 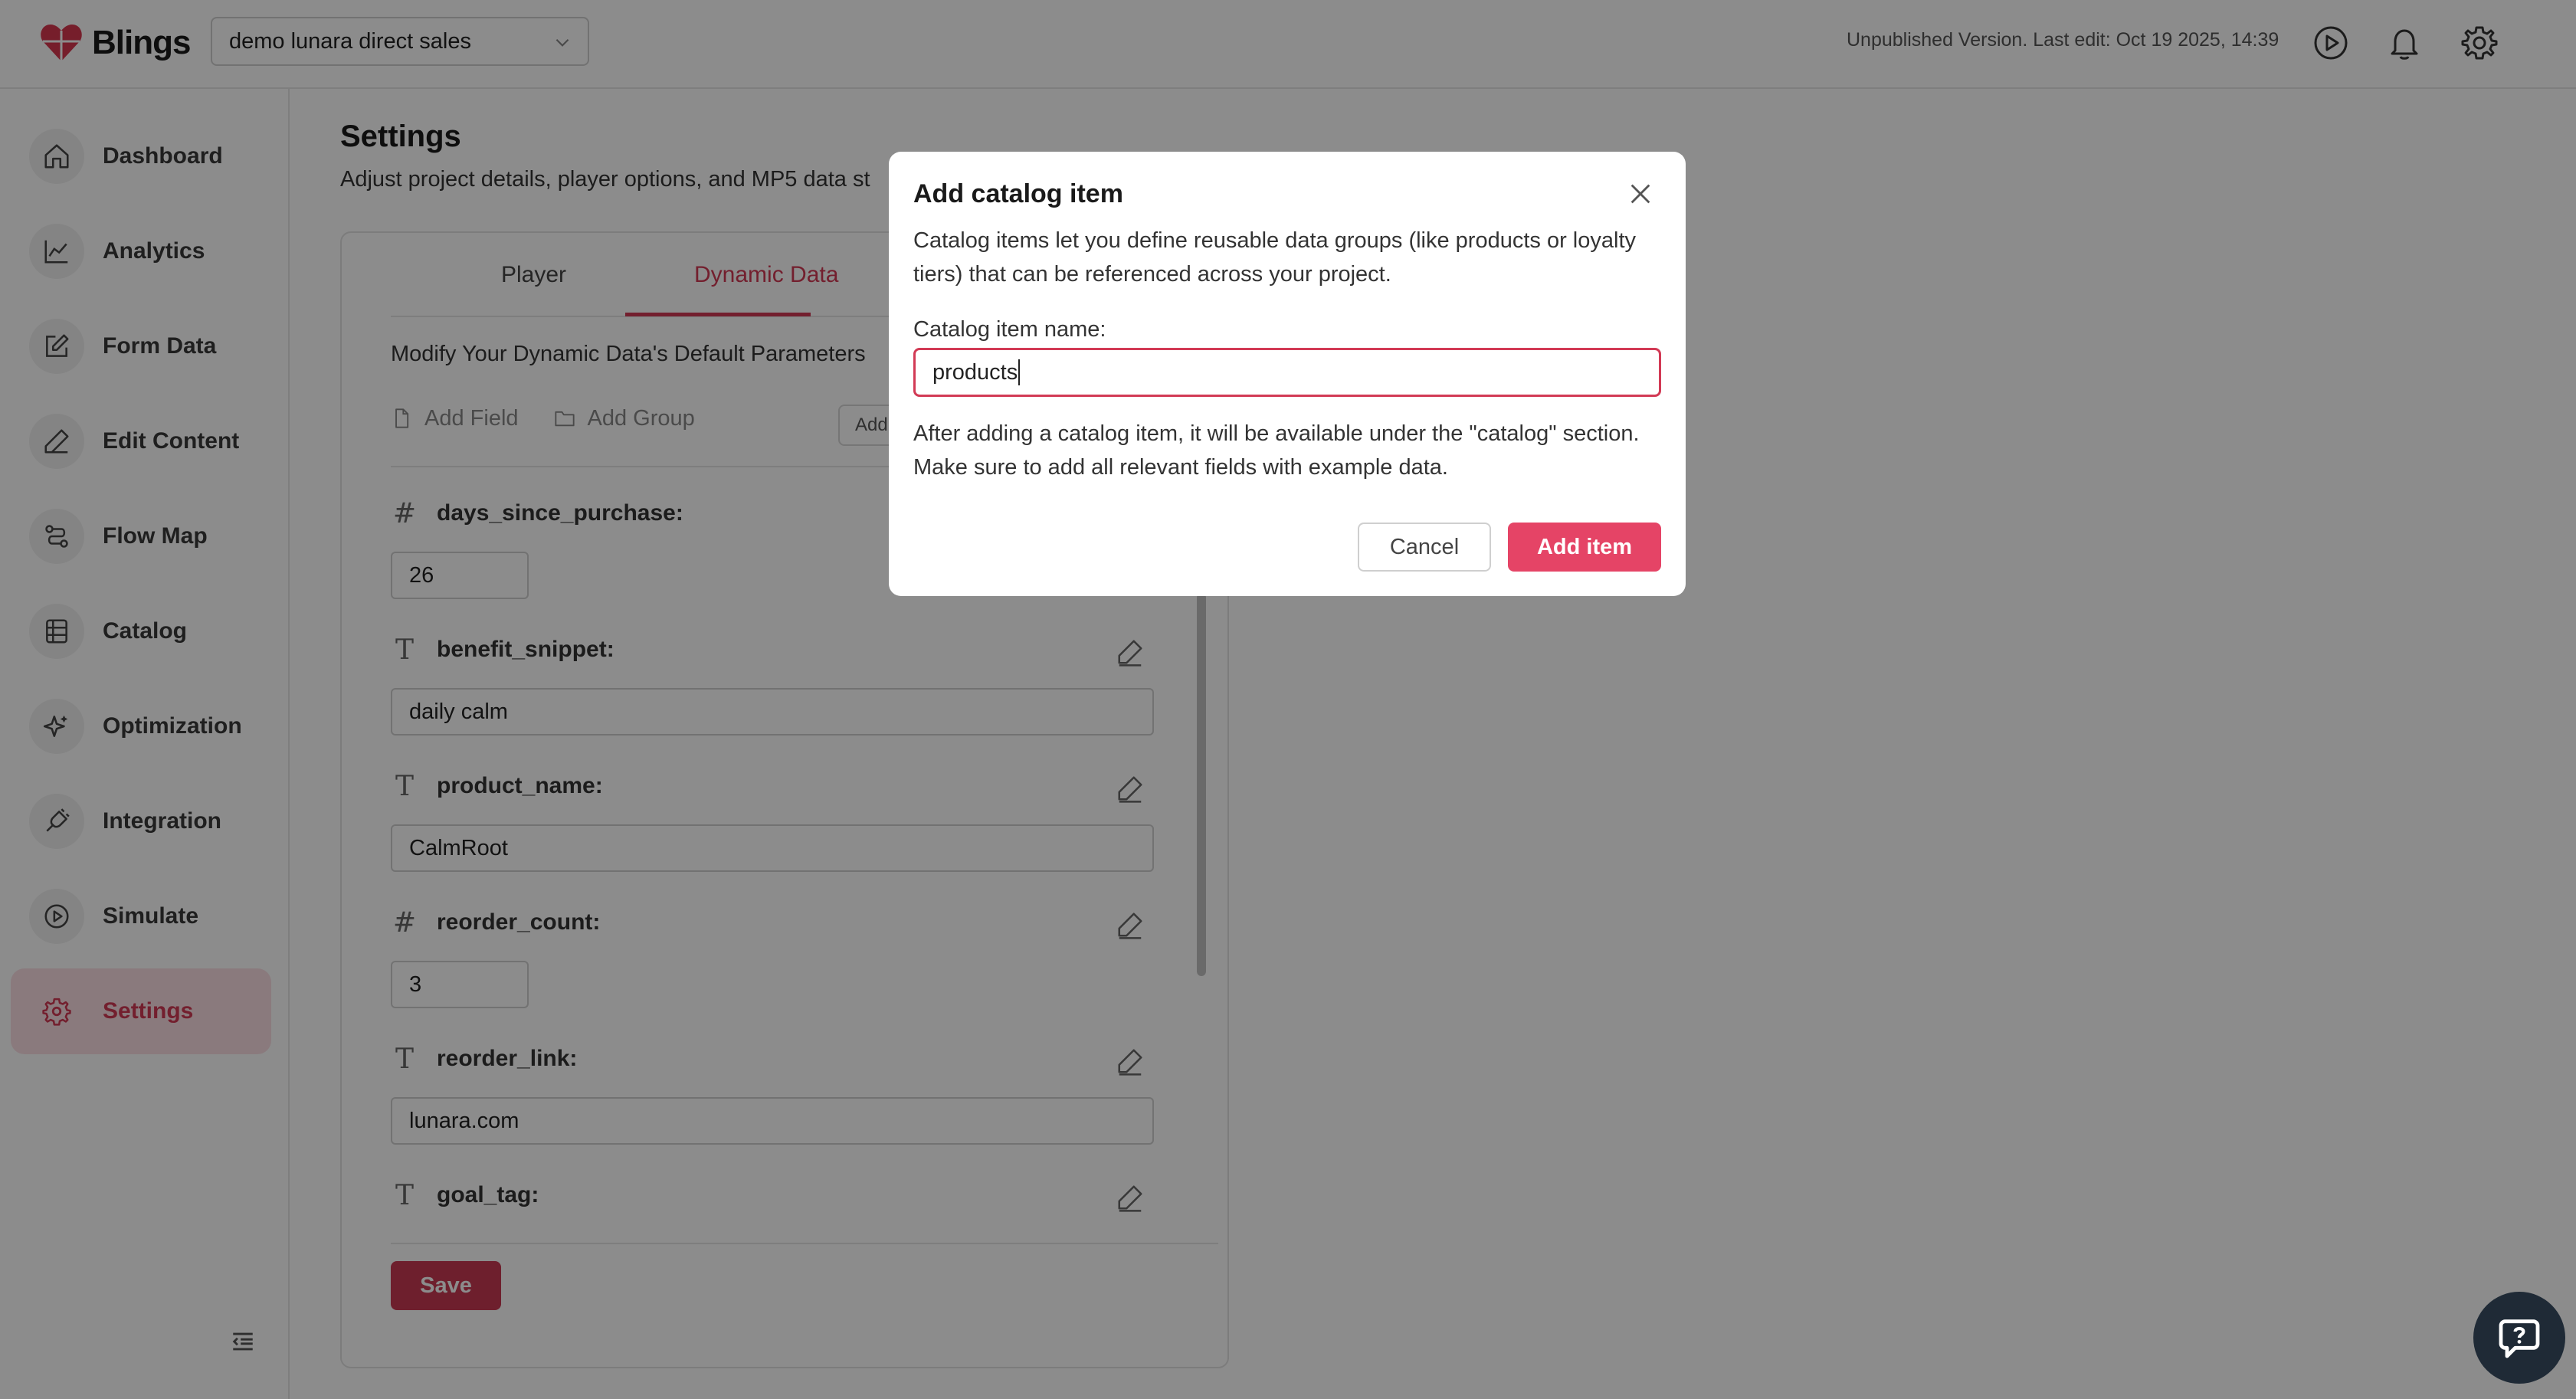 I want to click on close-icon, so click(x=1640, y=194).